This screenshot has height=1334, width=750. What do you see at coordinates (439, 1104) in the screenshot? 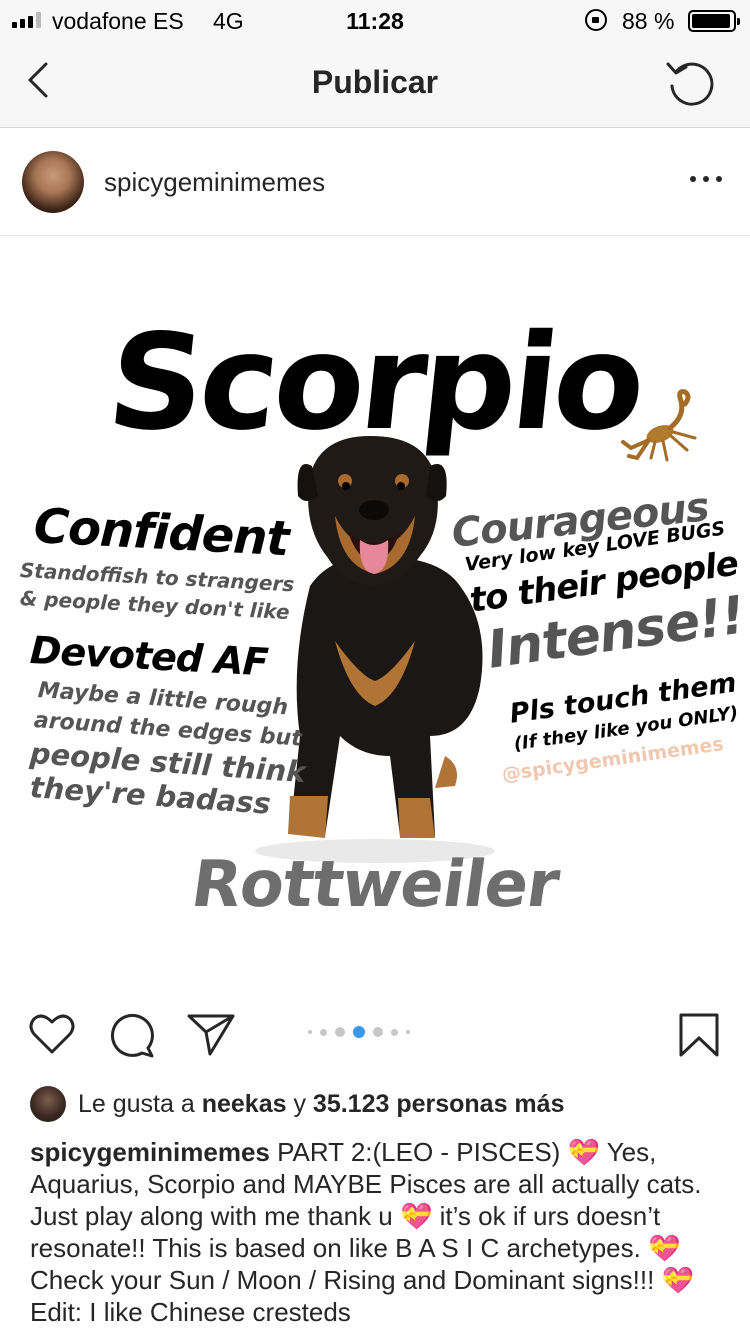
I see `likes-count: 35.123 personas más` at bounding box center [439, 1104].